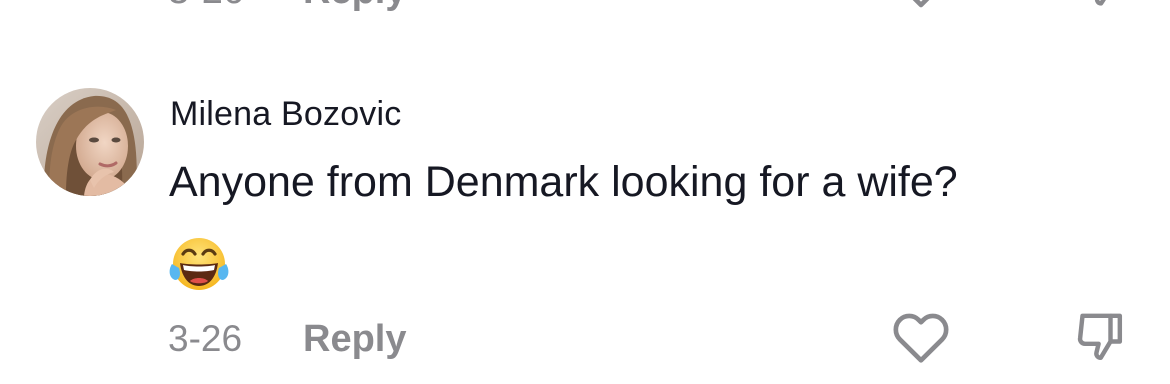 This screenshot has height=384, width=1170. I want to click on avatar, so click(90, 142).